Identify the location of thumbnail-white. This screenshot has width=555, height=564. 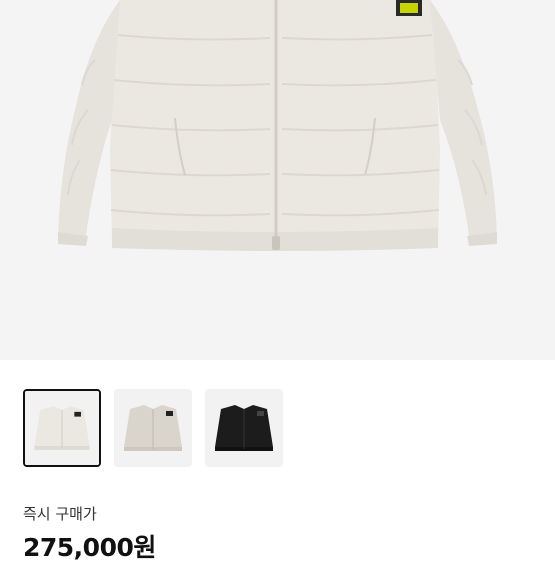
(62, 428).